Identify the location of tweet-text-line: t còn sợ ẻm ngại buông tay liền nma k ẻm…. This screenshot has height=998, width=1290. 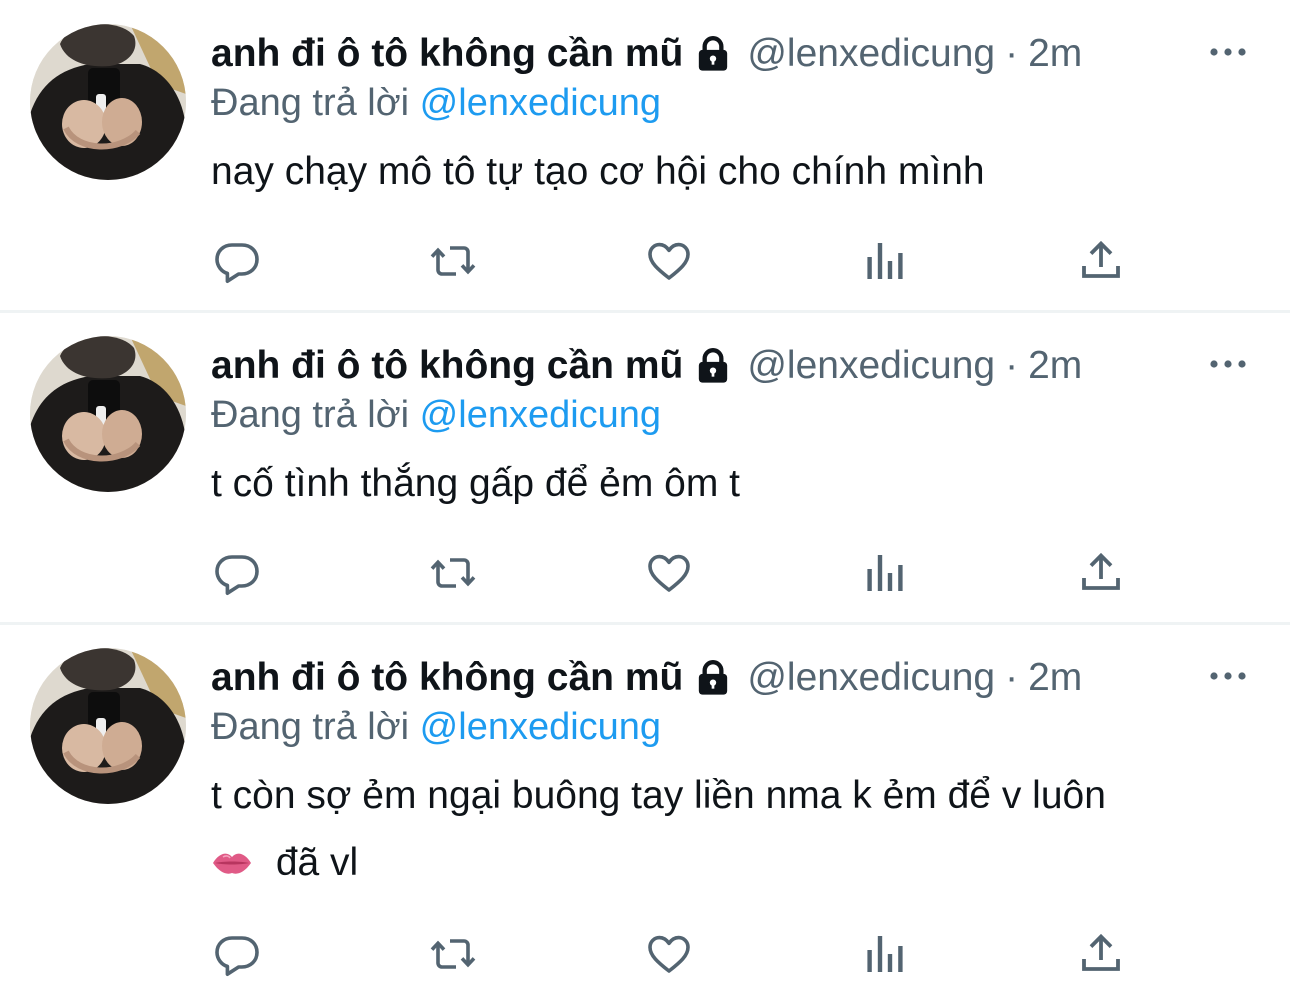
(658, 795).